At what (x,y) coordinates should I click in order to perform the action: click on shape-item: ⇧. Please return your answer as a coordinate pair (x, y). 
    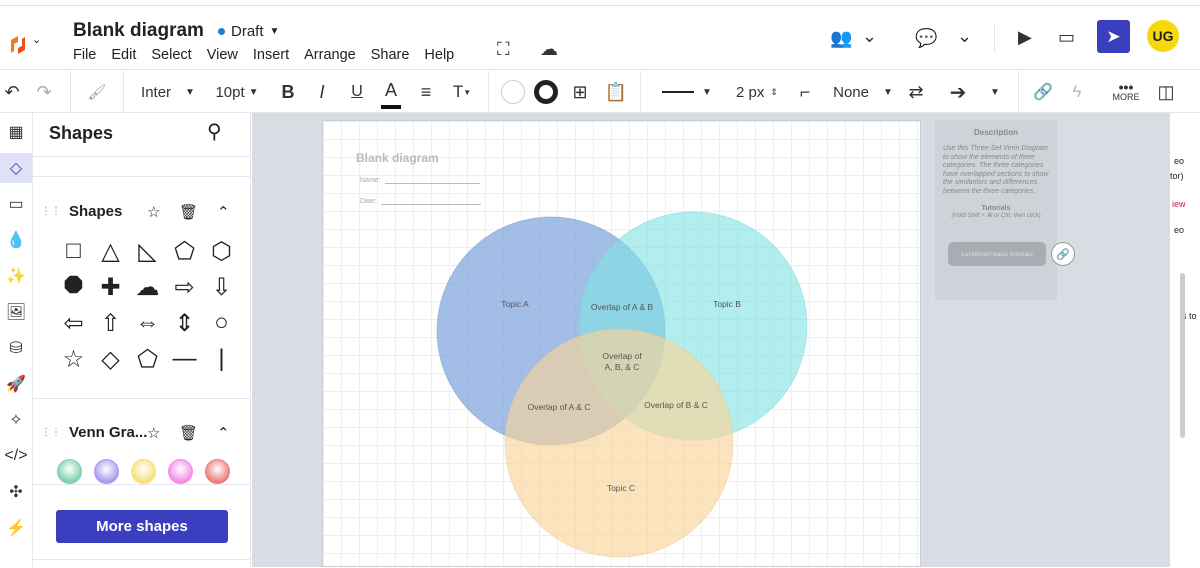
    Looking at the image, I should click on (110, 323).